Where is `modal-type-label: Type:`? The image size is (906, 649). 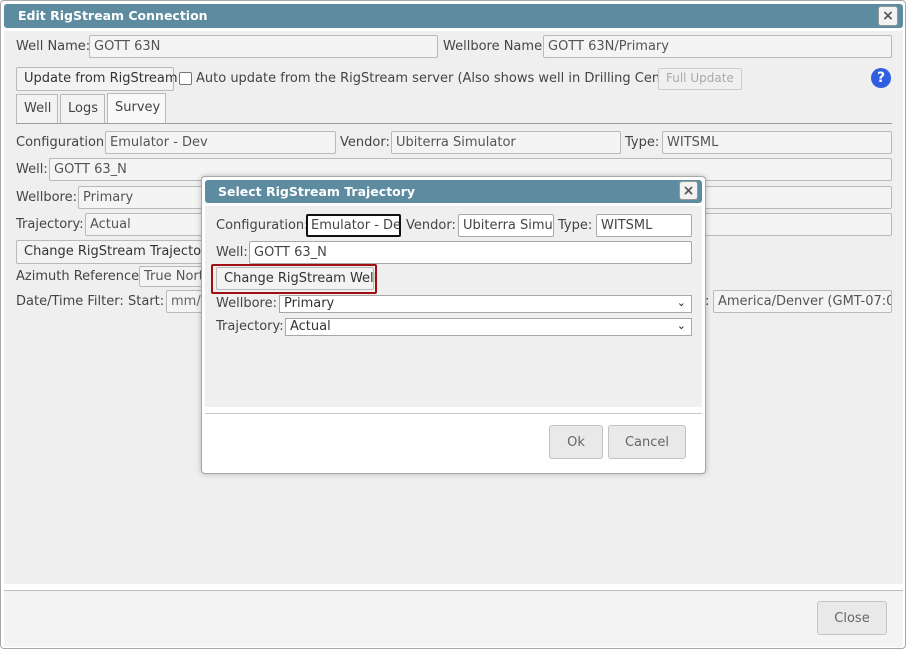 modal-type-label: Type: is located at coordinates (575, 225).